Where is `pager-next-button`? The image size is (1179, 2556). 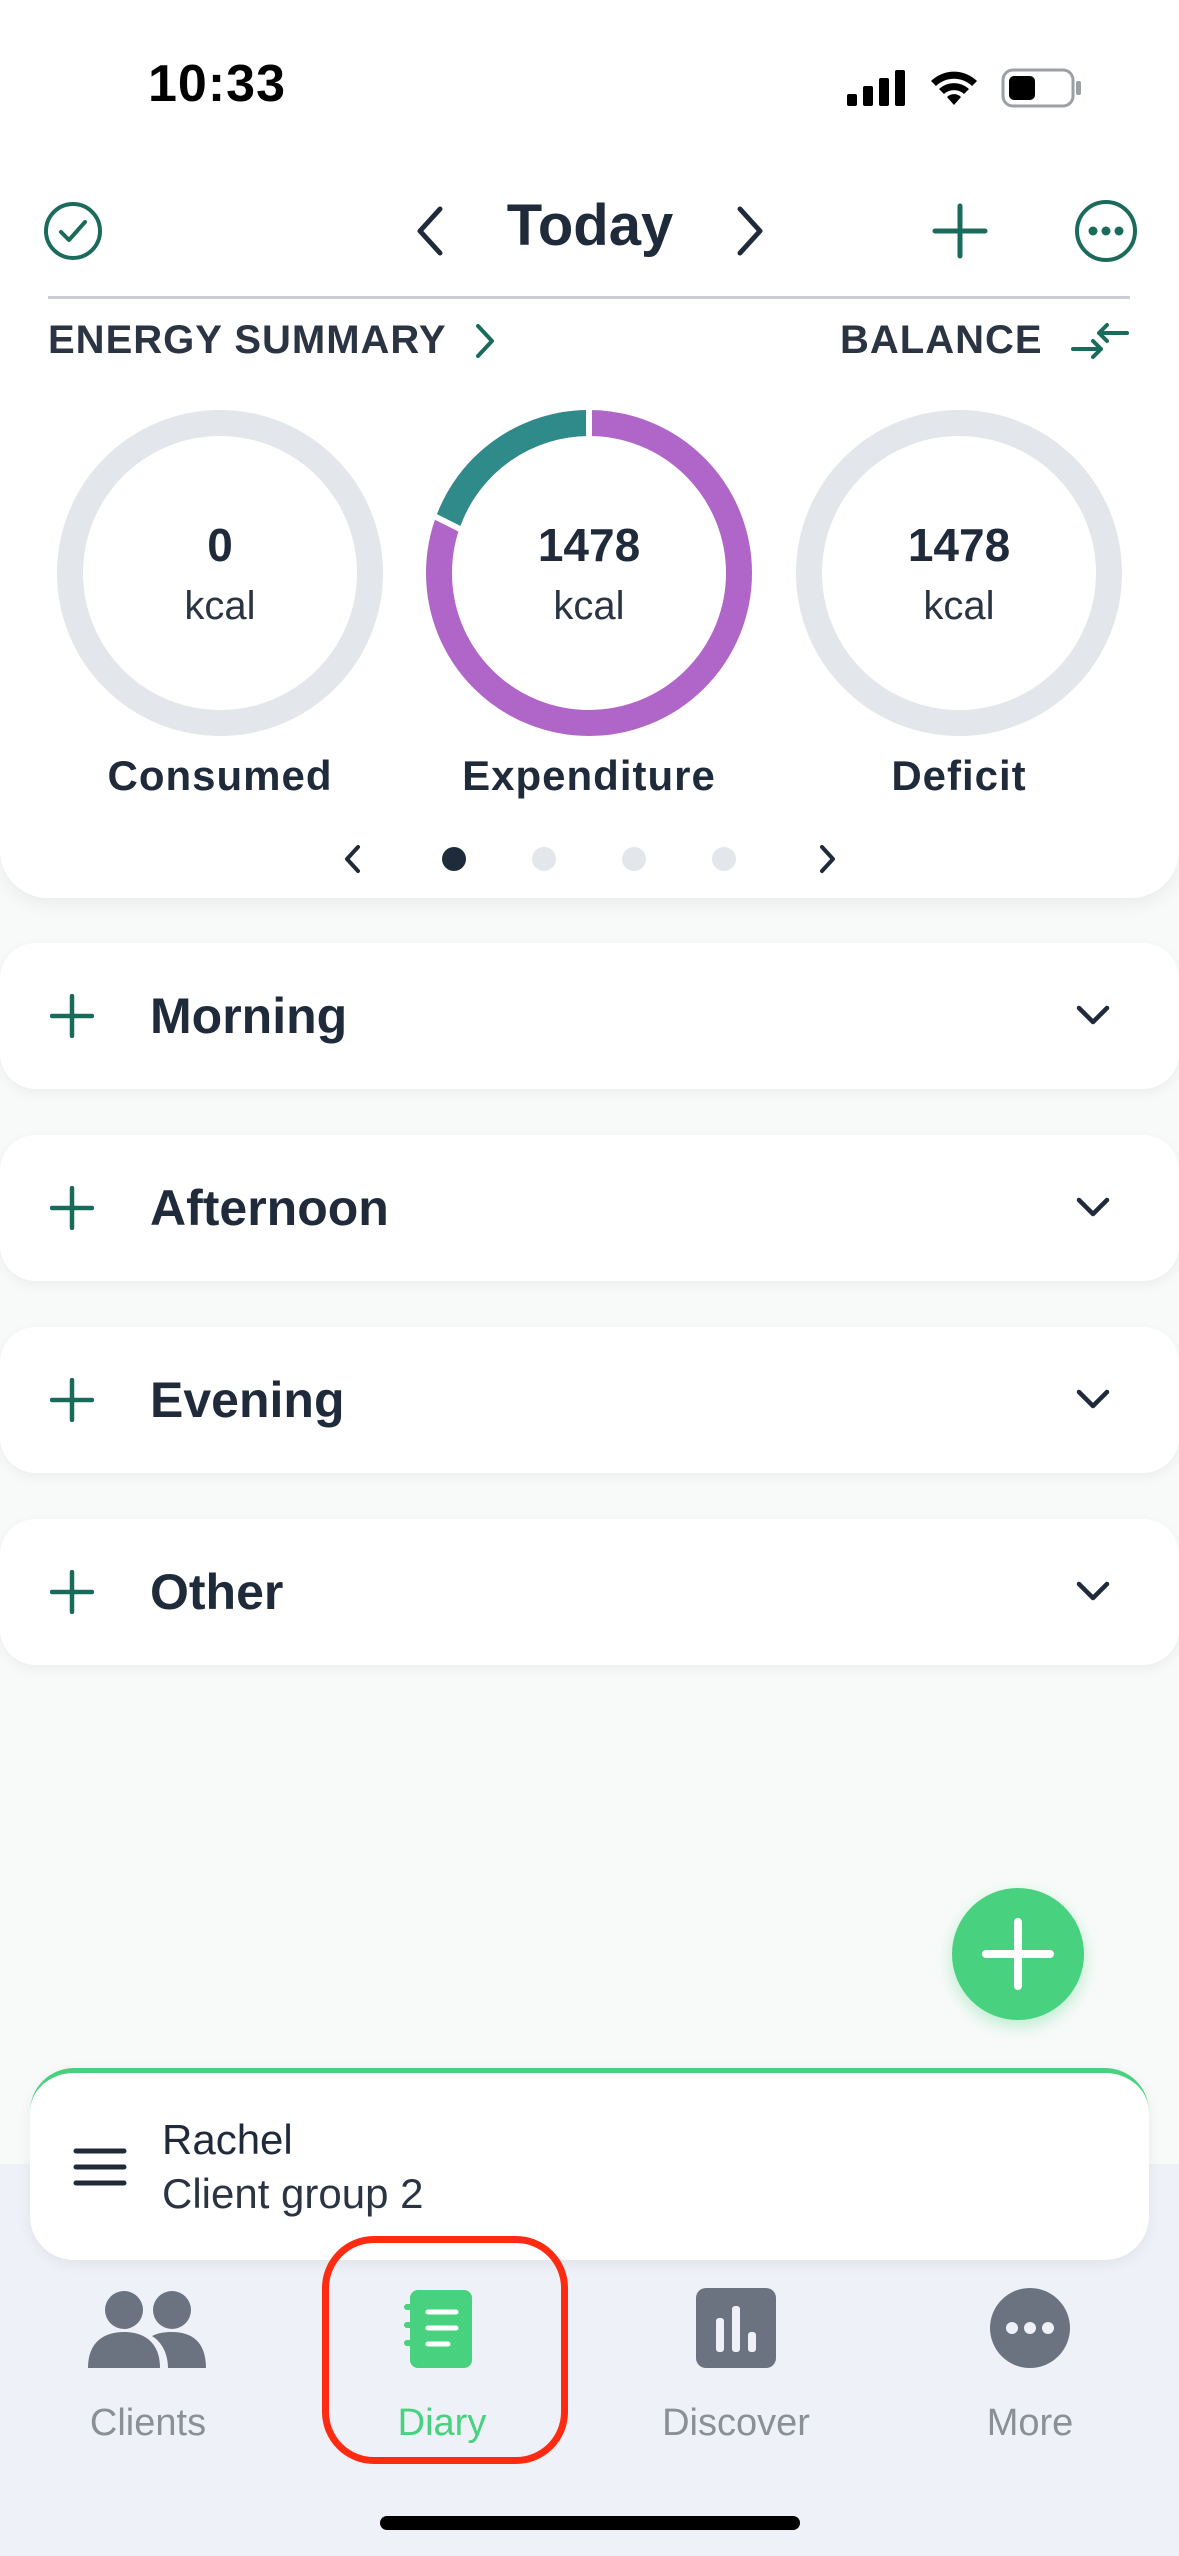
pager-next-button is located at coordinates (827, 859).